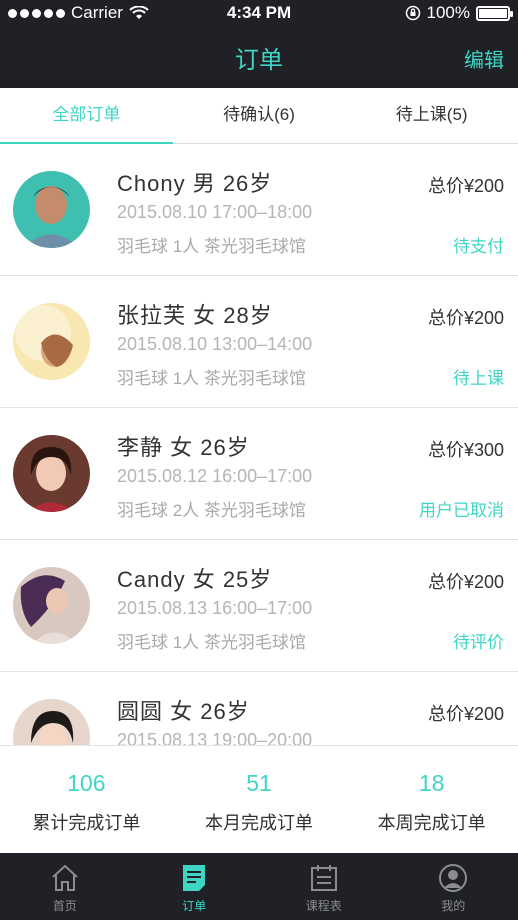  What do you see at coordinates (194, 906) in the screenshot?
I see `tab-label: 订单` at bounding box center [194, 906].